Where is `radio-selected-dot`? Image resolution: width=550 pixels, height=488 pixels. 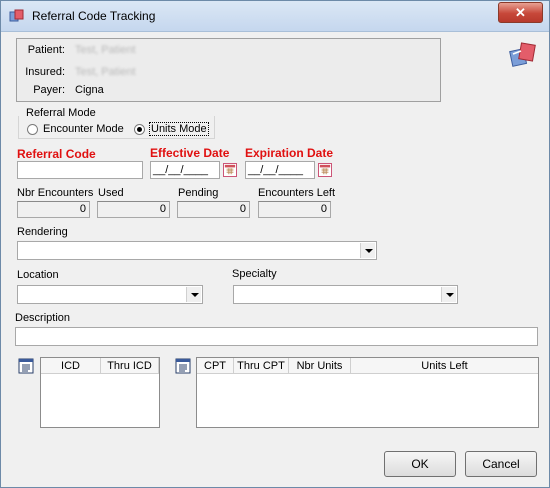 radio-selected-dot is located at coordinates (139, 129).